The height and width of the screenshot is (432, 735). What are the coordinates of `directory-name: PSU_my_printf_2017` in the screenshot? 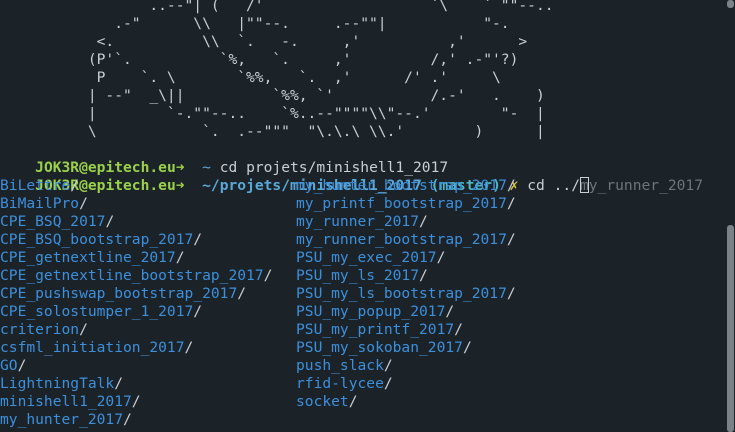 It's located at (375, 329).